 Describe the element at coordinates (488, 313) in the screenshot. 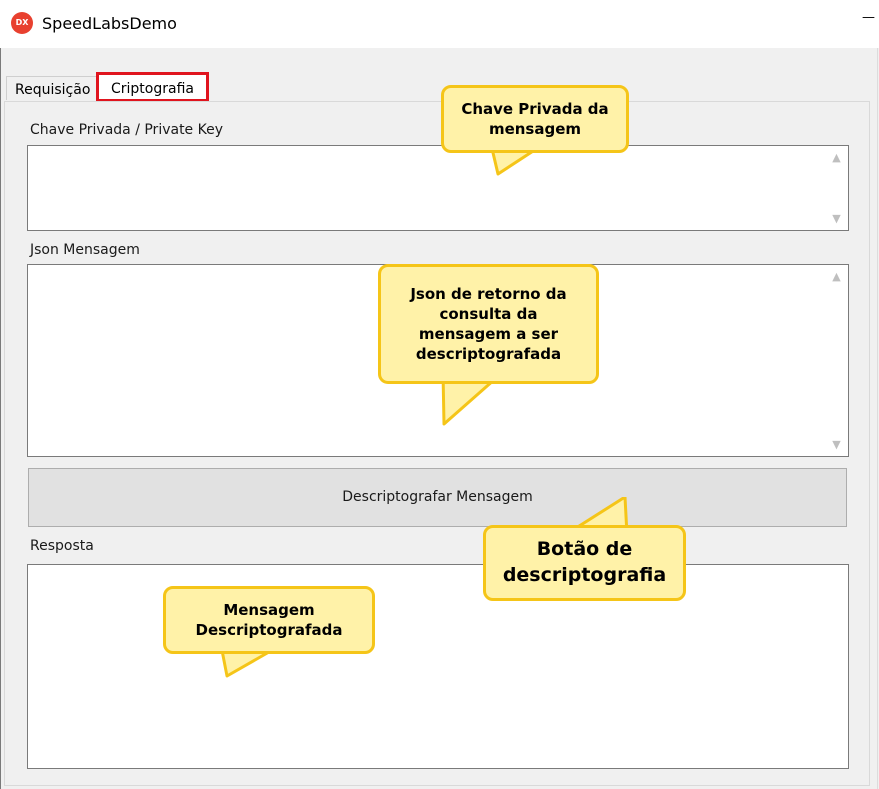

I see `callout-json-line2: consulta da` at that location.